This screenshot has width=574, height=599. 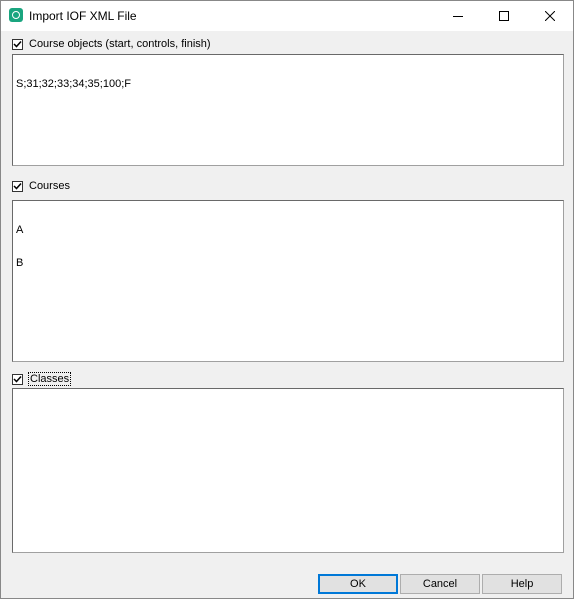 I want to click on help-button: Help, so click(x=522, y=584).